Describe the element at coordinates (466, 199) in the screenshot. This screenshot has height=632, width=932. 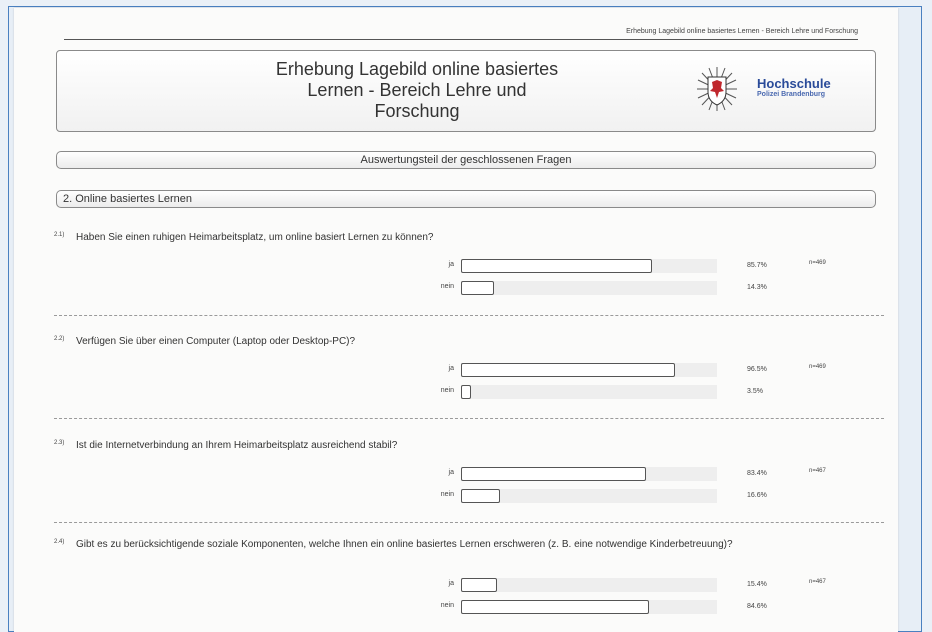
I see `section-header-online-learning: 2. Online basiertes Lernen` at that location.